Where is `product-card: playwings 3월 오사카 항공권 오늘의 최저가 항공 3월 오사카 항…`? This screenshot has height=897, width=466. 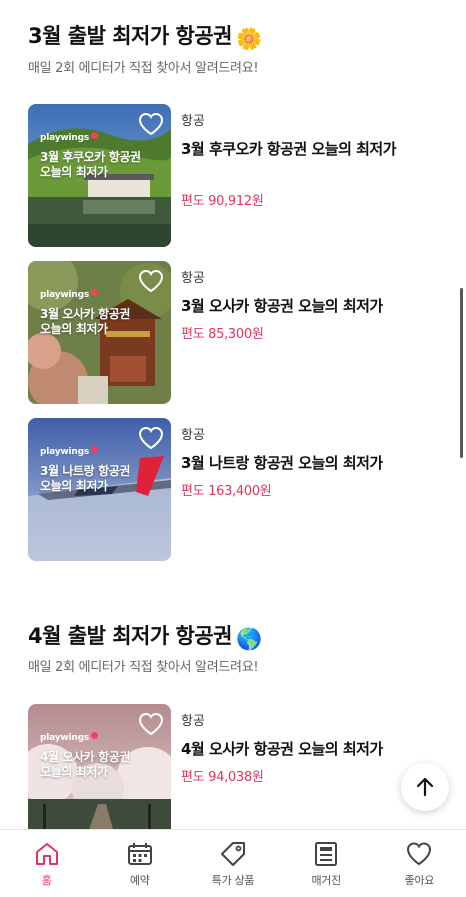
product-card: playwings 3월 오사카 항공권 오늘의 최저가 항공 3월 오사카 항… is located at coordinates (238, 332).